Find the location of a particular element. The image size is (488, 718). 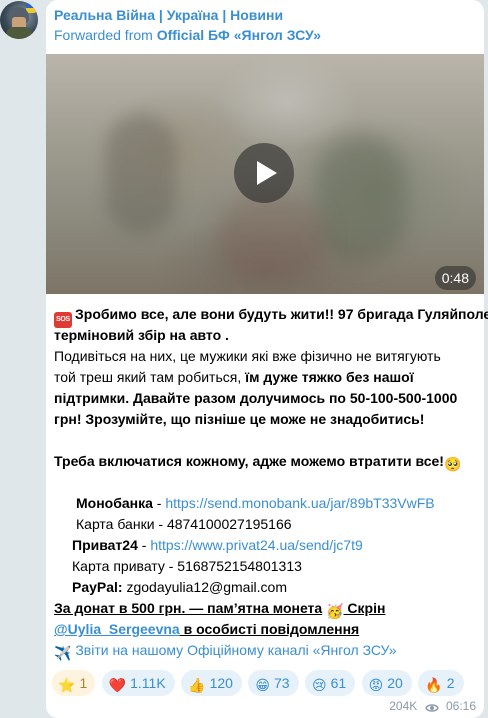

grin-icon: 😁 is located at coordinates (262, 685).